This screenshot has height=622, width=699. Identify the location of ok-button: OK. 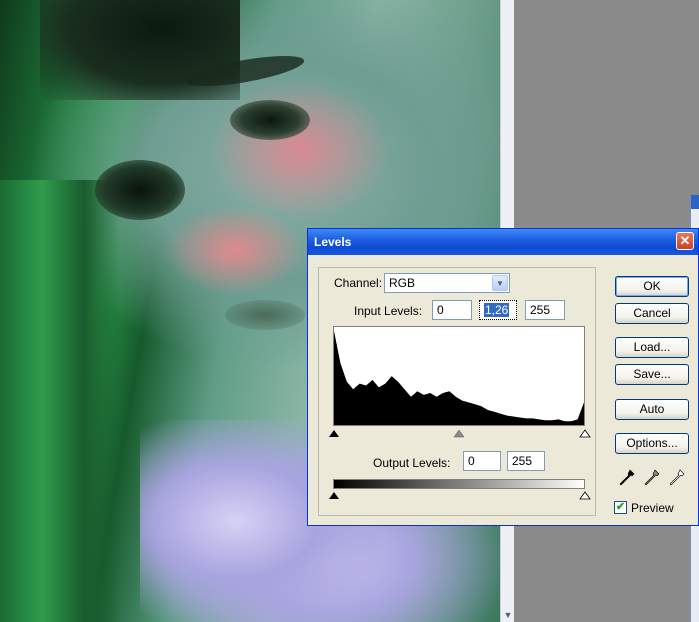
(652, 286).